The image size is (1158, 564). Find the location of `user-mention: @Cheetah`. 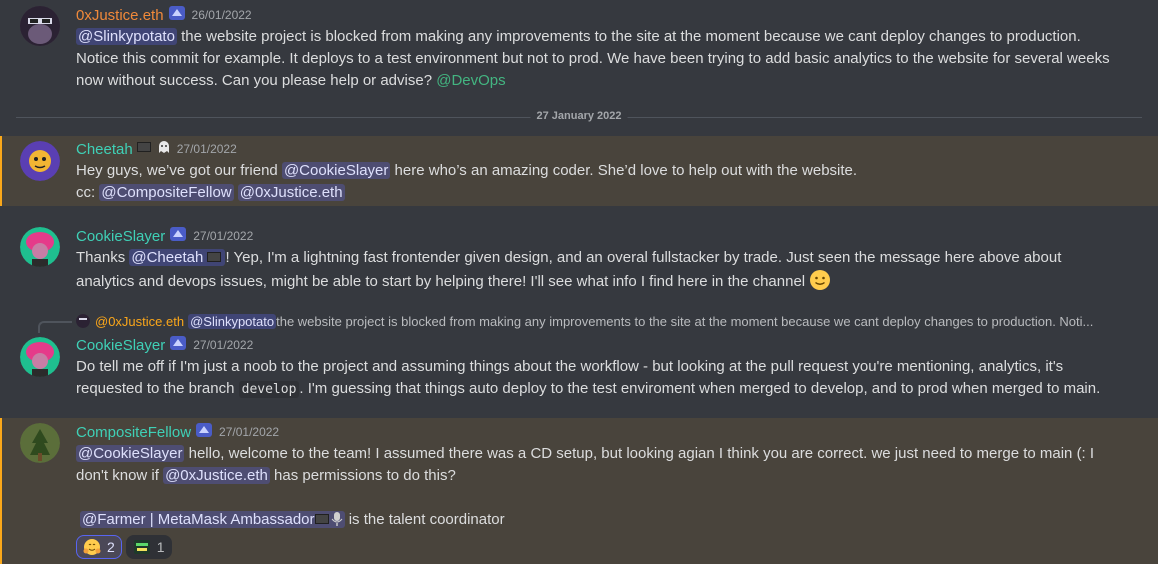

user-mention: @Cheetah is located at coordinates (177, 257).